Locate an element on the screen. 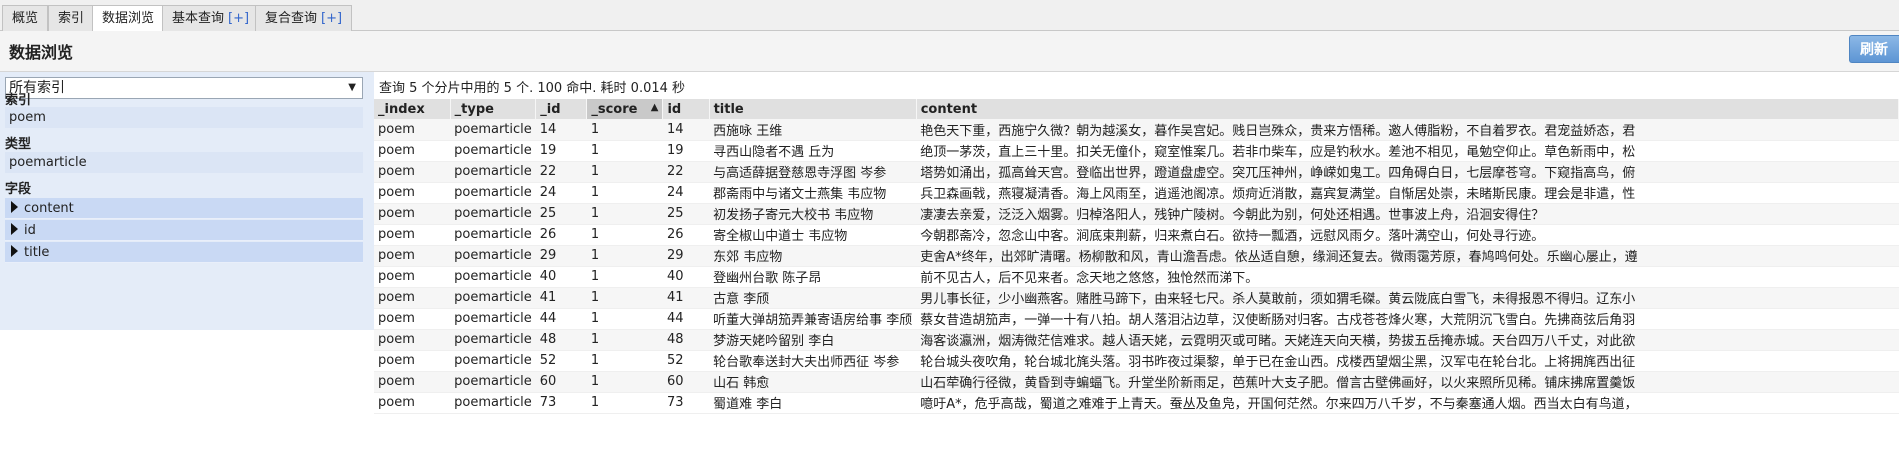 The width and height of the screenshot is (1899, 476). cell-id: 29 is located at coordinates (686, 256).